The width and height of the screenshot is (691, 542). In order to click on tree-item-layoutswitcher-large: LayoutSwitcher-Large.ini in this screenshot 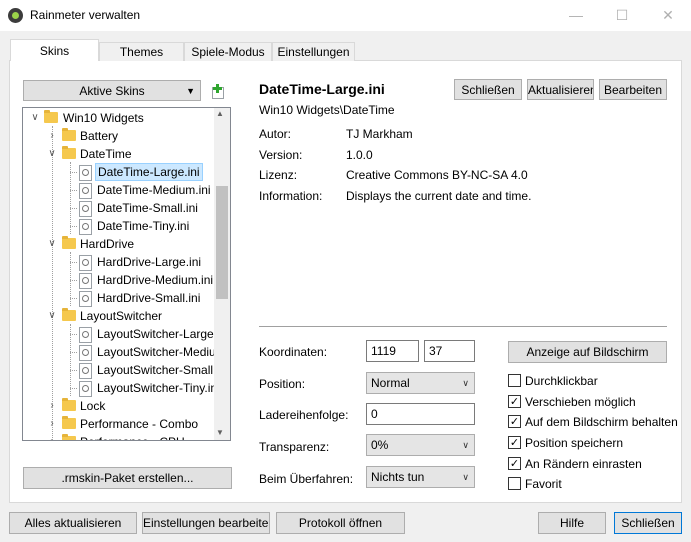, I will do `click(126, 334)`.